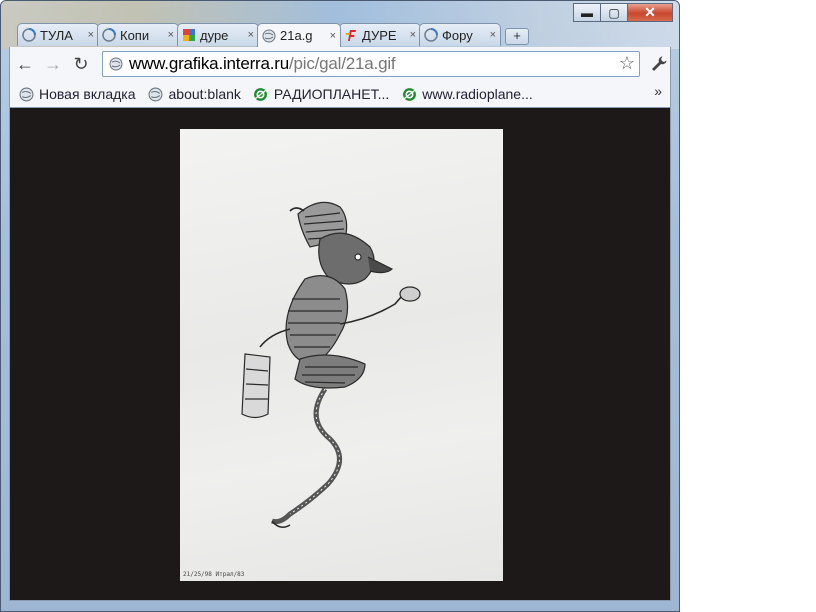 The width and height of the screenshot is (816, 612). I want to click on f-logo-icon, so click(351, 35).